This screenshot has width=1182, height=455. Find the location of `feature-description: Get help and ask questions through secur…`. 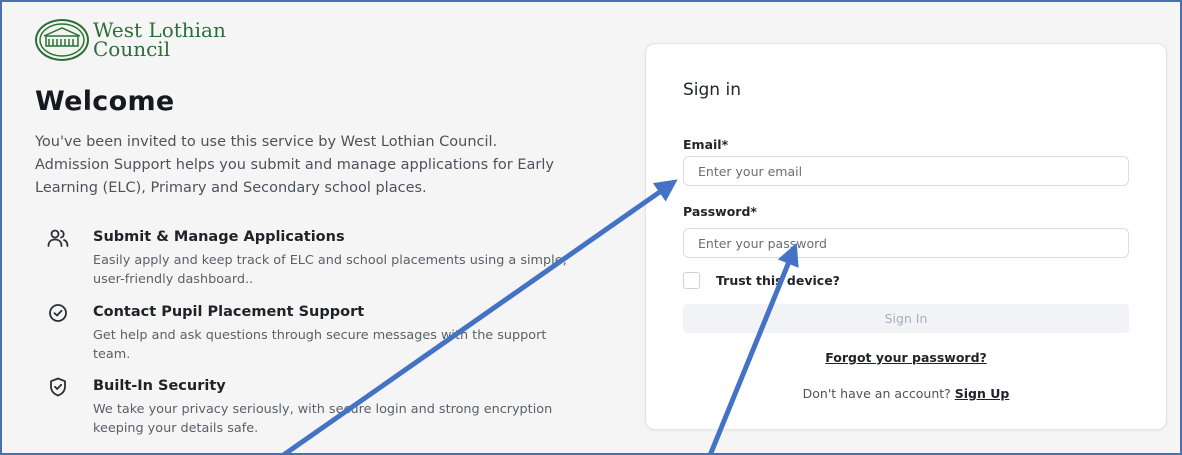

feature-description: Get help and ask questions through secur… is located at coordinates (320, 345).